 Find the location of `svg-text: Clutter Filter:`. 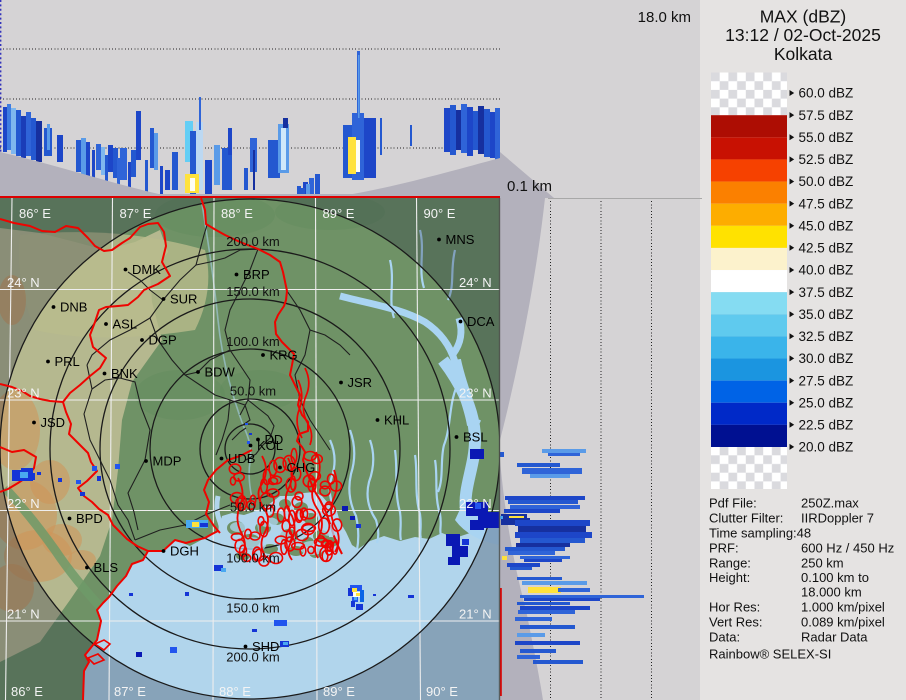

svg-text: Clutter Filter: is located at coordinates (746, 518).